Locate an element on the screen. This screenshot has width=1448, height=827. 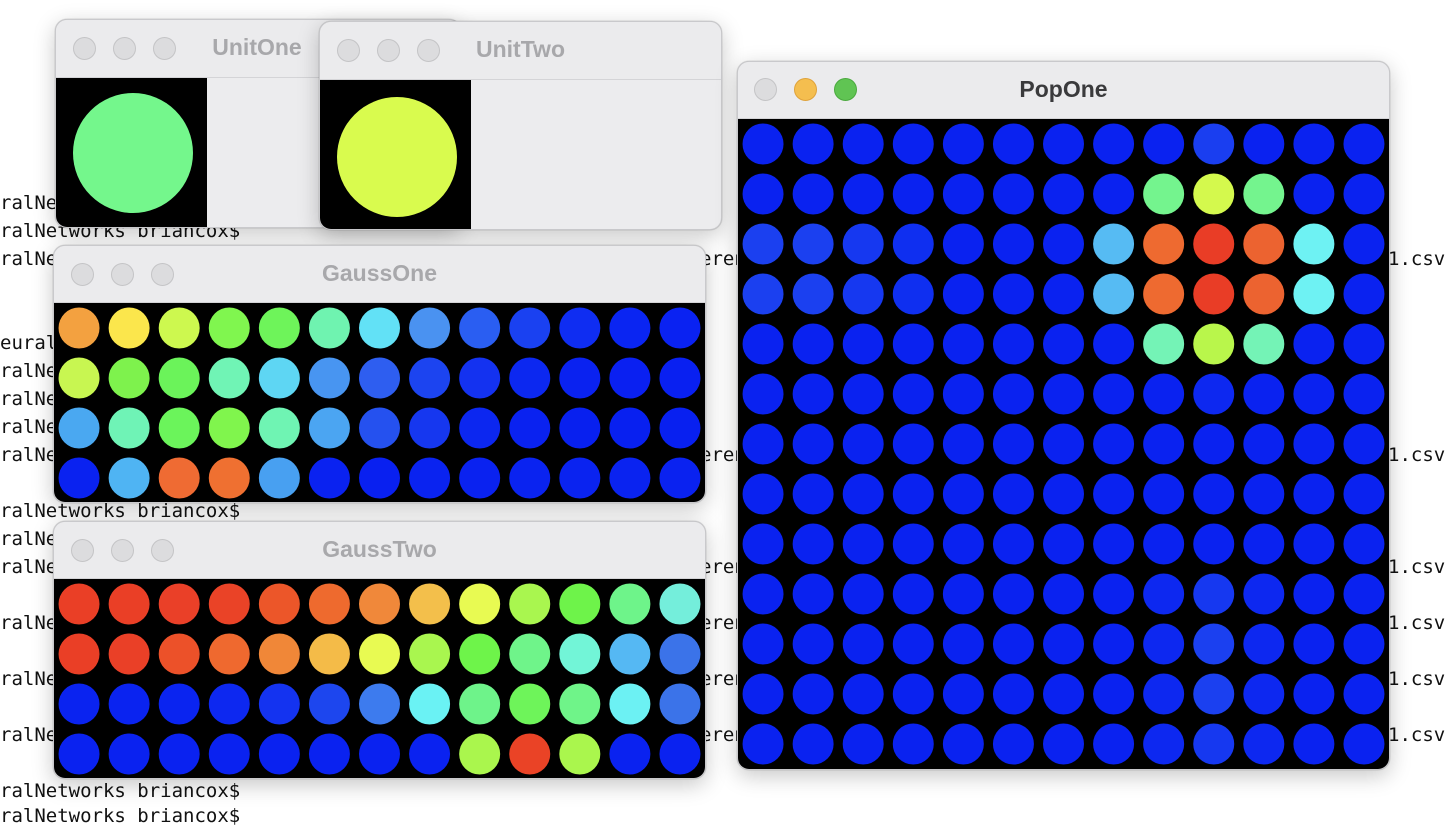
gauss-one-titlebar: GaussOne is located at coordinates (379, 274).